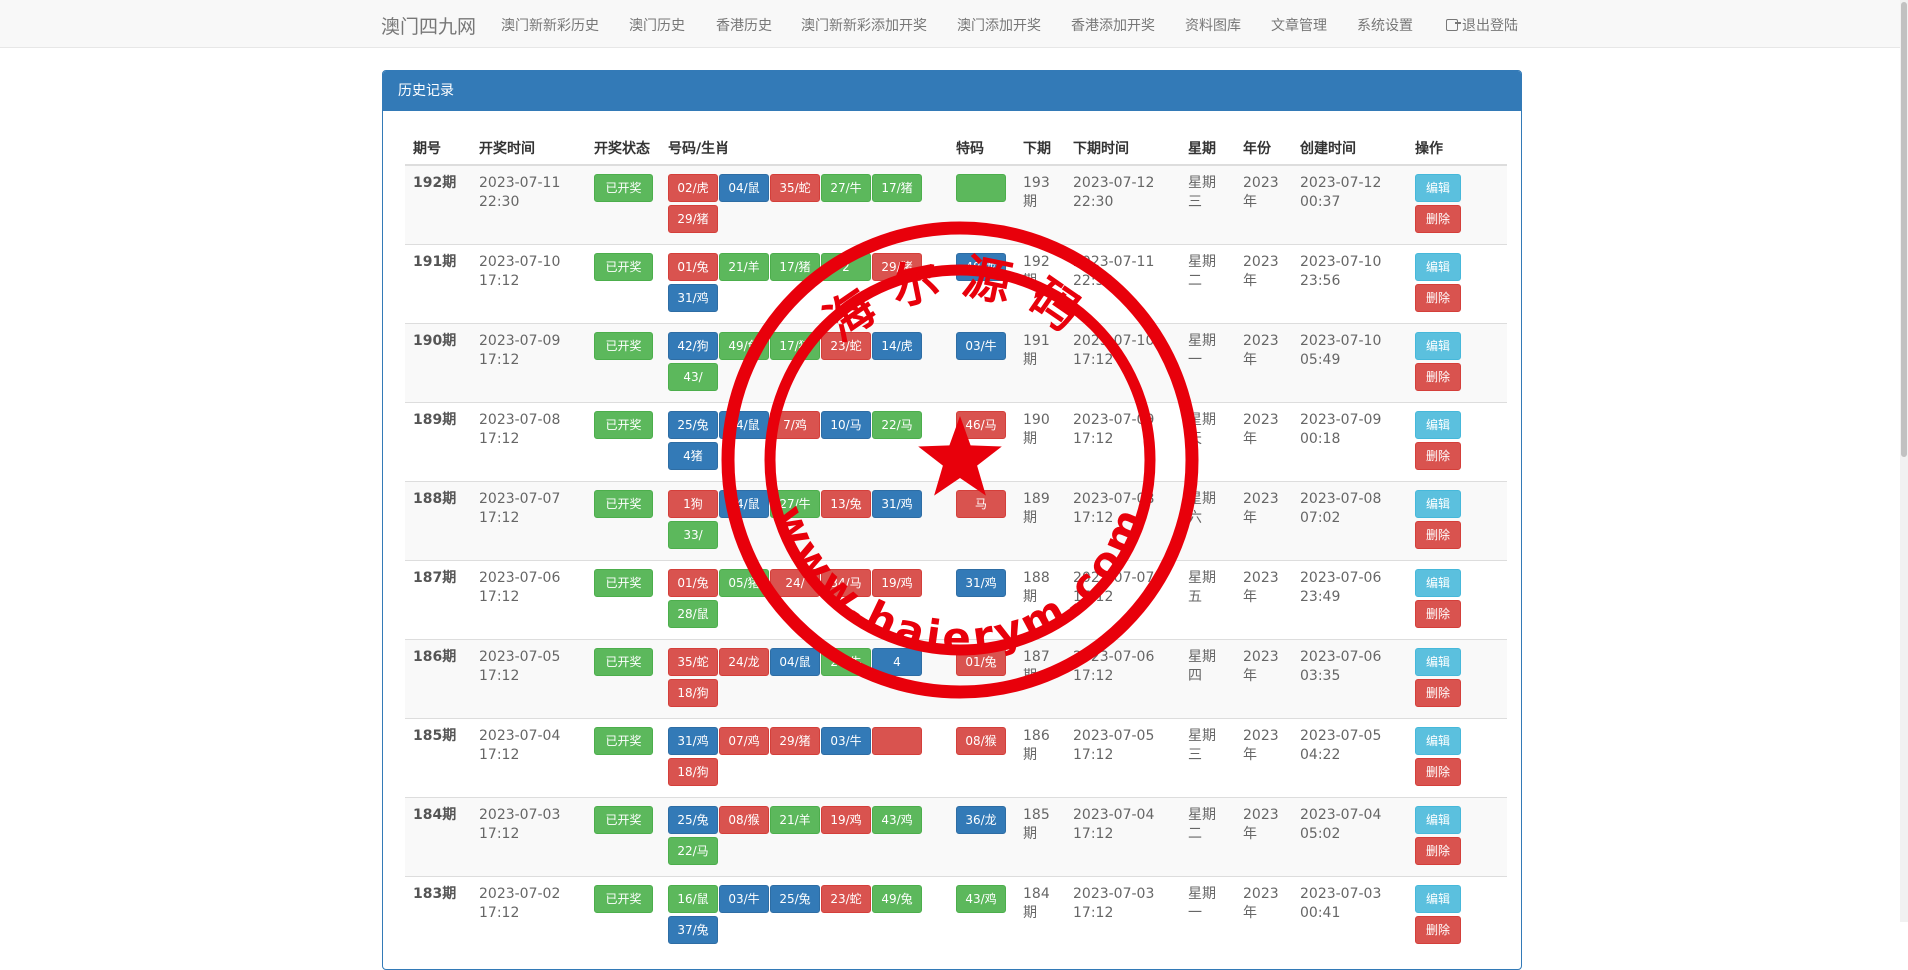  What do you see at coordinates (1213, 25) in the screenshot?
I see `nav-image-gallery: 资料图库` at bounding box center [1213, 25].